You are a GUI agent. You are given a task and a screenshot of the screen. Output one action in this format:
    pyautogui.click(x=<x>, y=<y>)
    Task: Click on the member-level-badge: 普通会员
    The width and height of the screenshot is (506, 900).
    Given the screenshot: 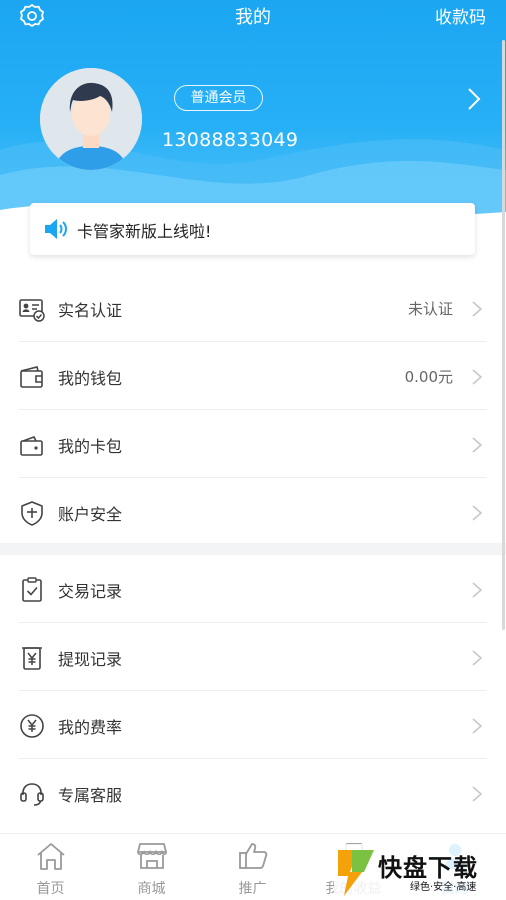 What is the action you would take?
    pyautogui.click(x=218, y=98)
    